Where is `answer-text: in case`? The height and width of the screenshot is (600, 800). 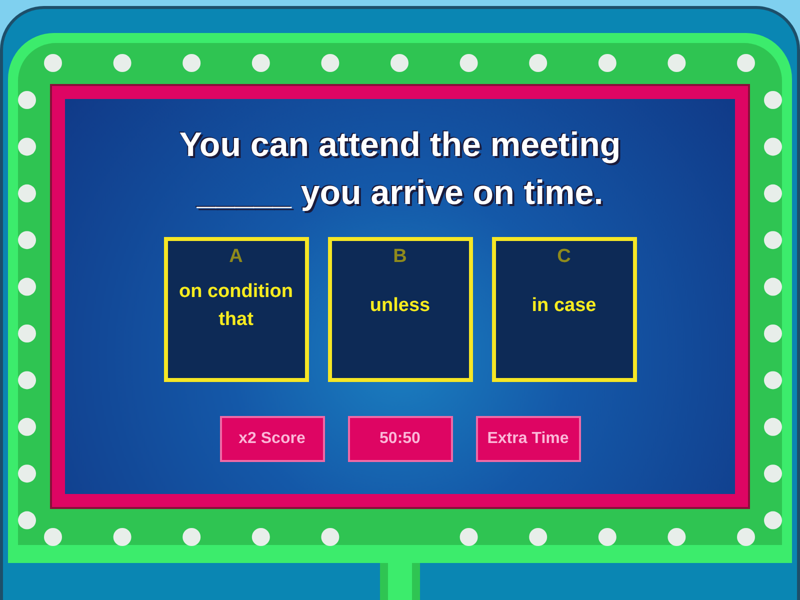
answer-text: in case is located at coordinates (564, 306).